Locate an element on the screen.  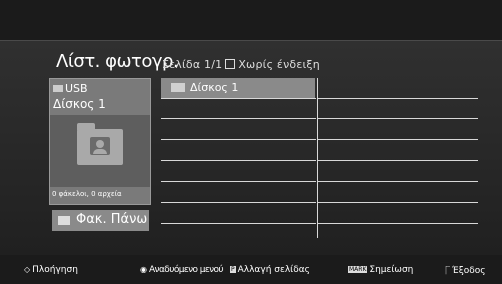
person-icon is located at coordinates (100, 146).